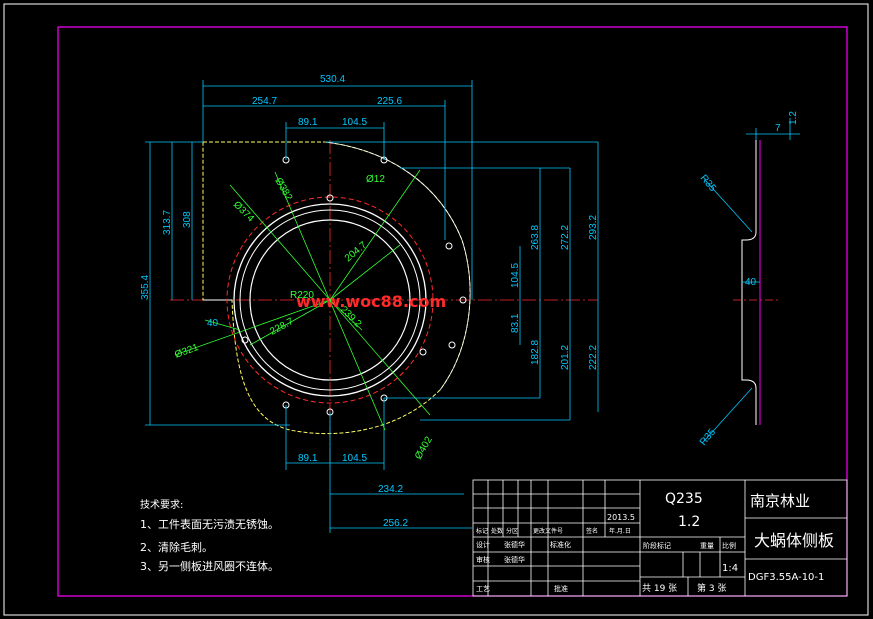 The height and width of the screenshot is (619, 873). Describe the element at coordinates (711, 588) in the screenshot. I see `sheet-no: 第 3 张` at that location.